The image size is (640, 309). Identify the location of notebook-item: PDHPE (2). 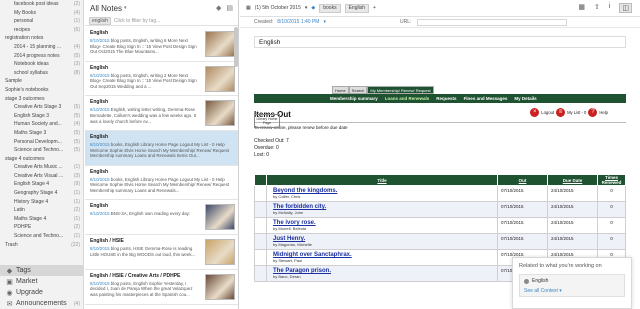
(41, 227).